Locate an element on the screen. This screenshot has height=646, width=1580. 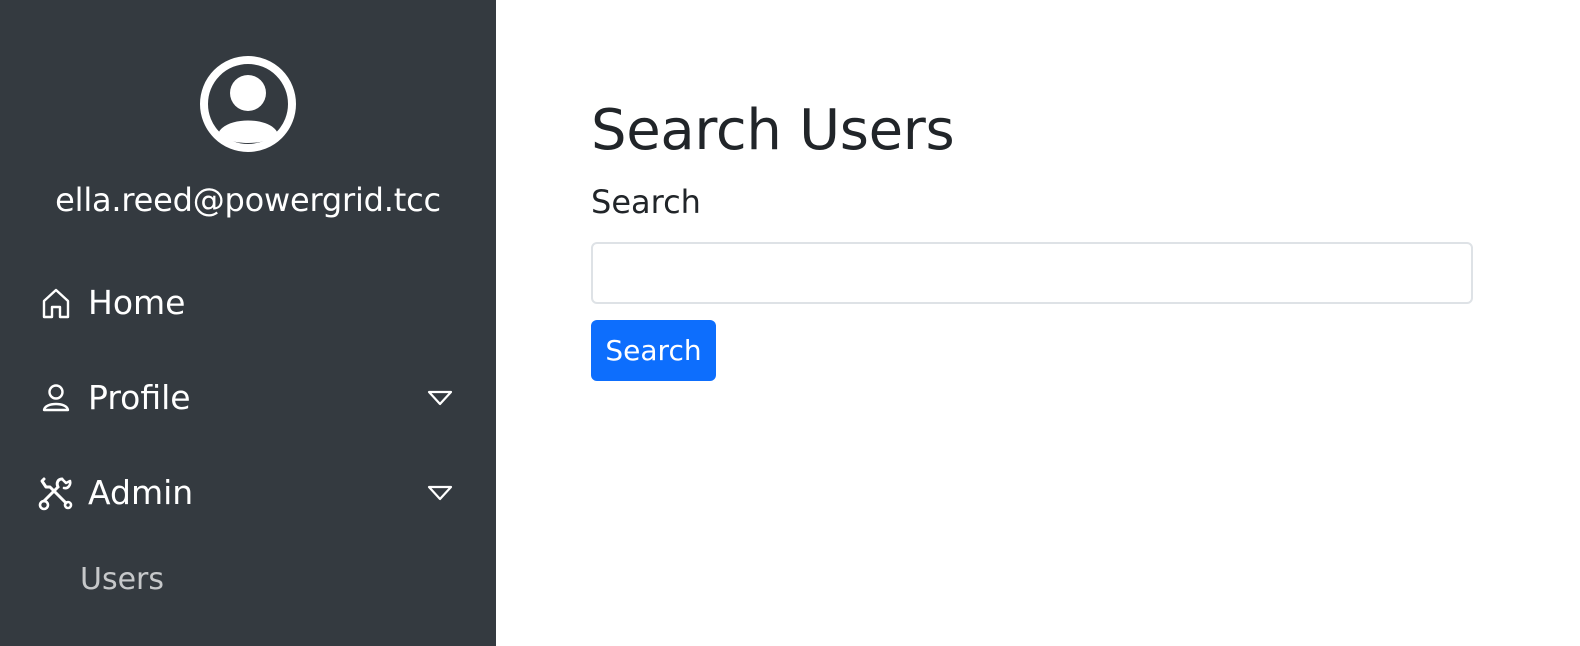
person-circle-icon is located at coordinates (248, 104).